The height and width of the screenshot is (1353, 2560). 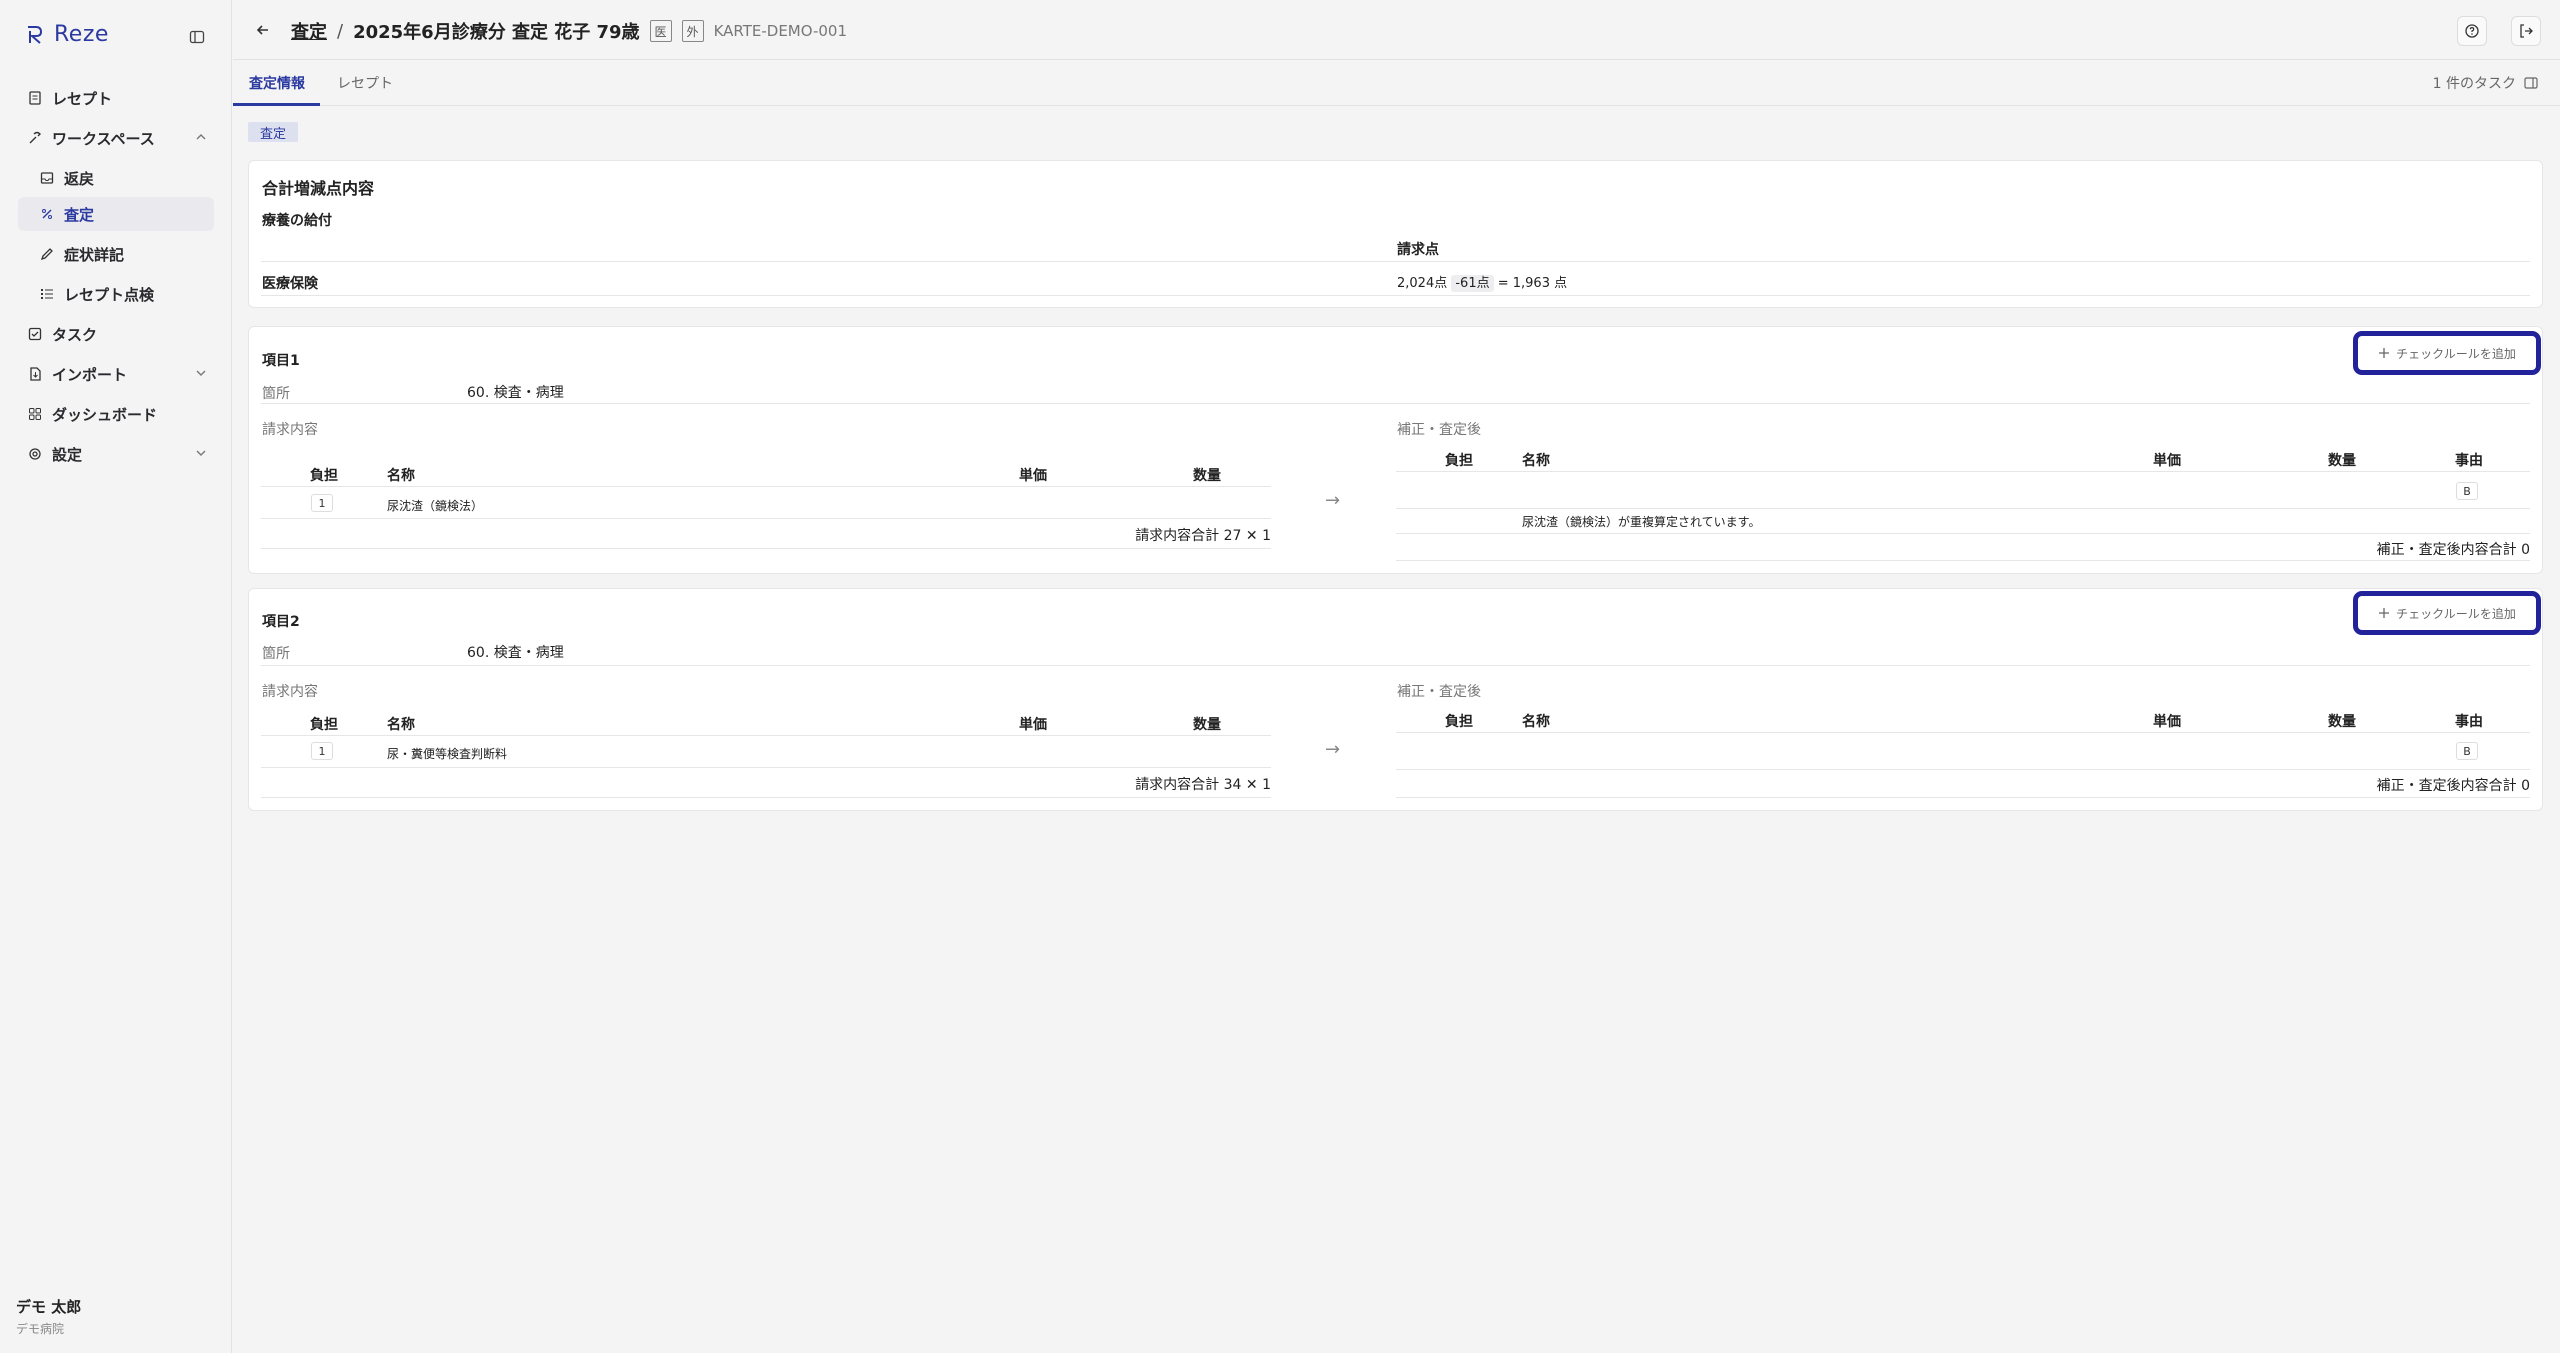 What do you see at coordinates (116, 454) in the screenshot?
I see `sidebar-item-settings: 設定` at bounding box center [116, 454].